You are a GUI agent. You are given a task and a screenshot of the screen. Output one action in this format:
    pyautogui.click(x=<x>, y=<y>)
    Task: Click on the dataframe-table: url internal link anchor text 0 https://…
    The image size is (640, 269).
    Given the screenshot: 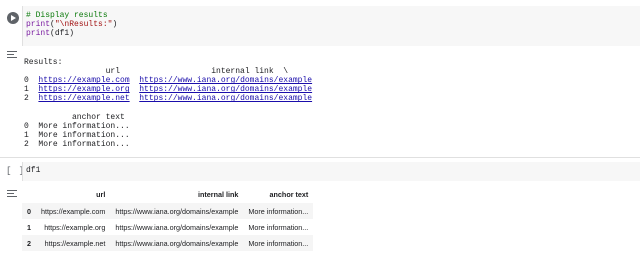 What is the action you would take?
    pyautogui.click(x=168, y=218)
    